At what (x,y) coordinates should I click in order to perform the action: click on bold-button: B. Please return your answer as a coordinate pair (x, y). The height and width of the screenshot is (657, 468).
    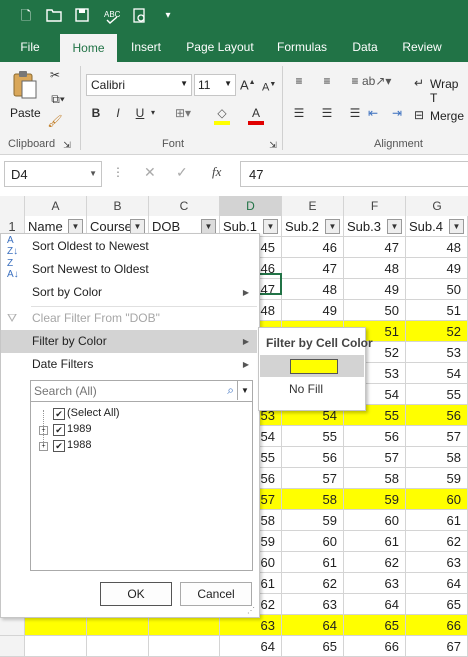
    Looking at the image, I should click on (96, 113).